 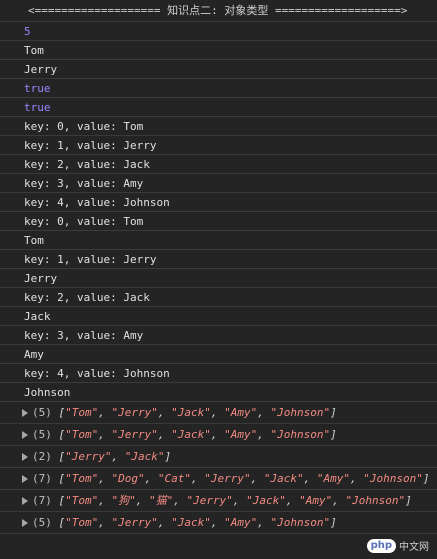 I want to click on log-text: 5, so click(x=27, y=31).